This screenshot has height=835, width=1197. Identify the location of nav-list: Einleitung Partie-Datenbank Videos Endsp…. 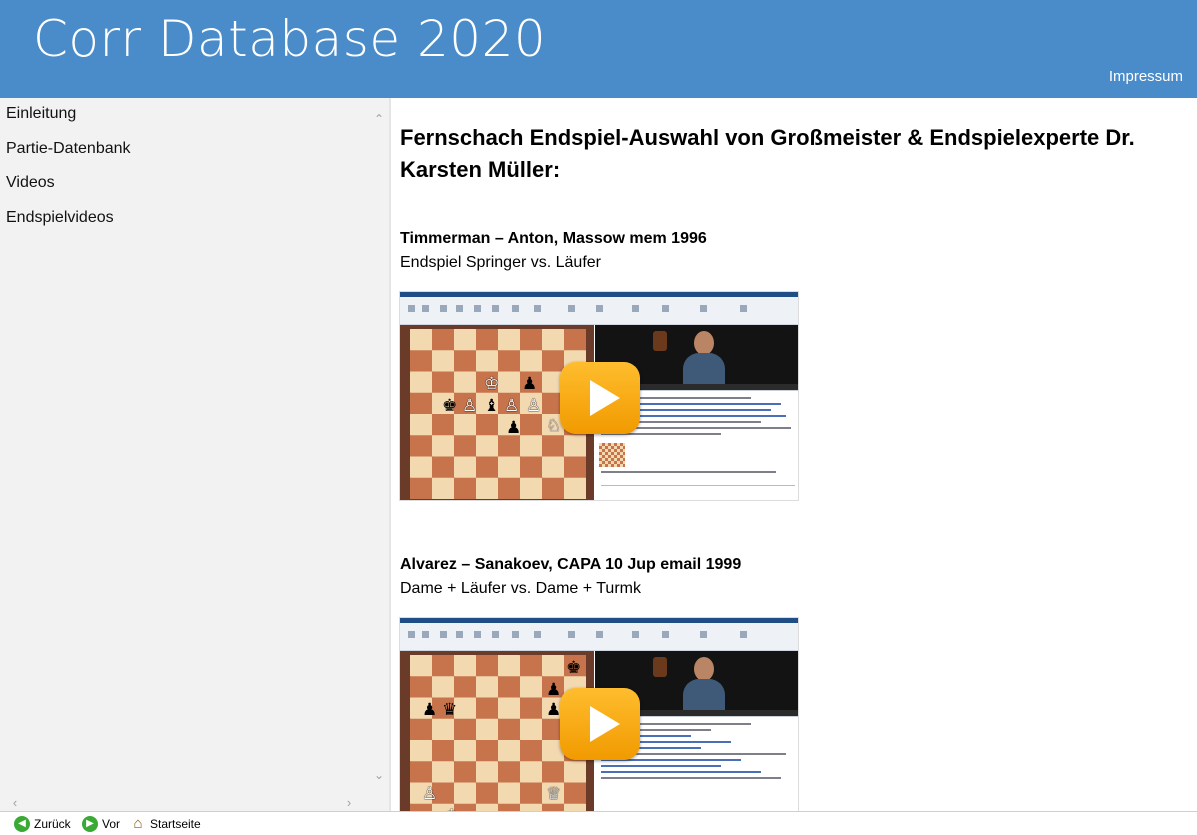
(68, 174).